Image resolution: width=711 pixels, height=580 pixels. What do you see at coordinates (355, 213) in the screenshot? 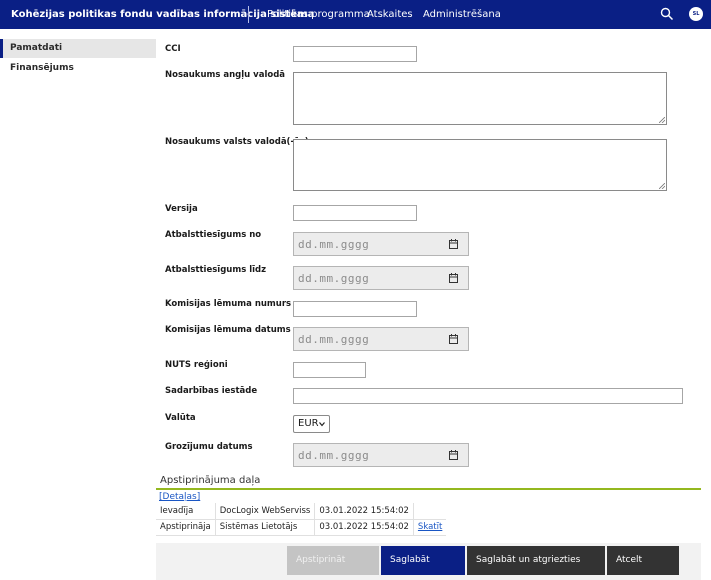
I see `version-input` at bounding box center [355, 213].